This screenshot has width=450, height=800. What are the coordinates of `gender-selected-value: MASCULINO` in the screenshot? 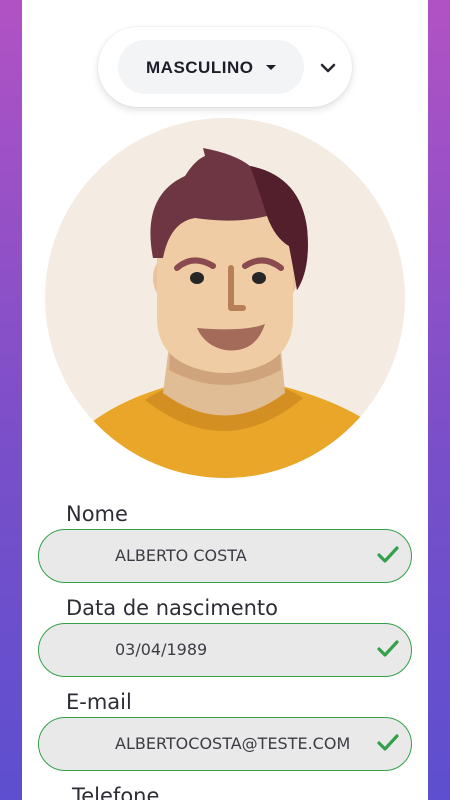 It's located at (200, 67).